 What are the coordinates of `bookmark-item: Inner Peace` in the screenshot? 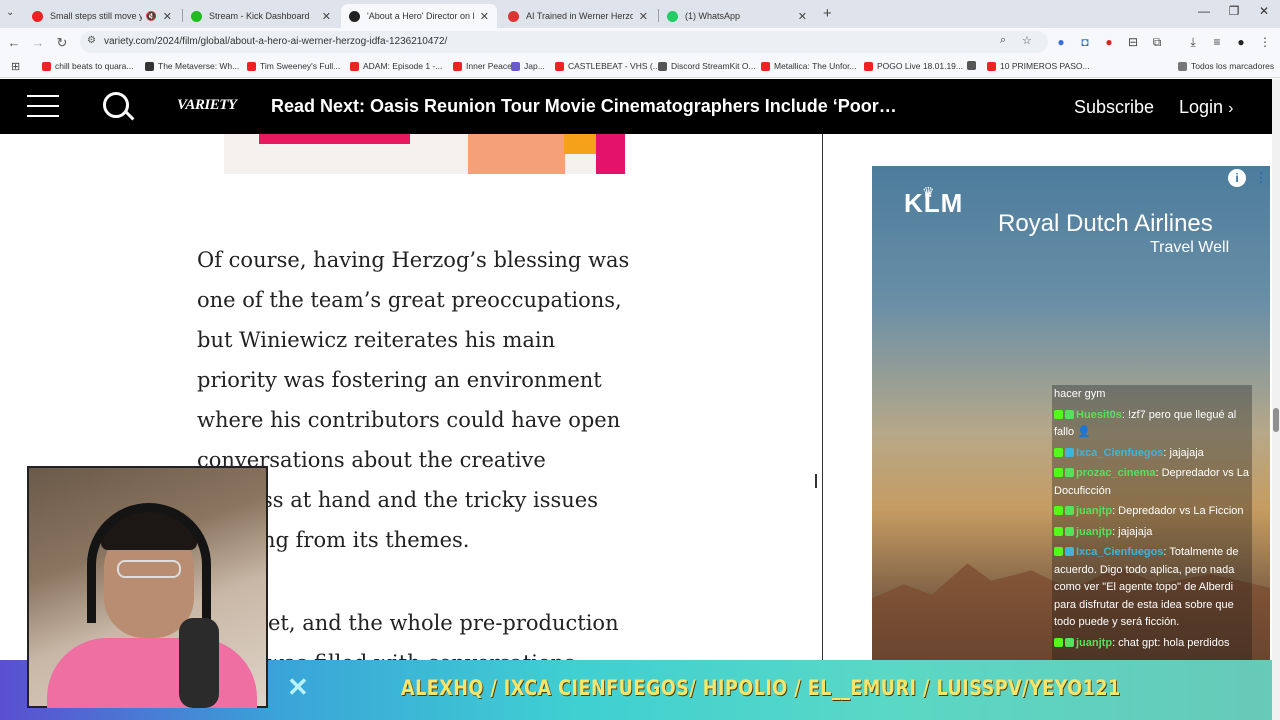 It's located at (482, 66).